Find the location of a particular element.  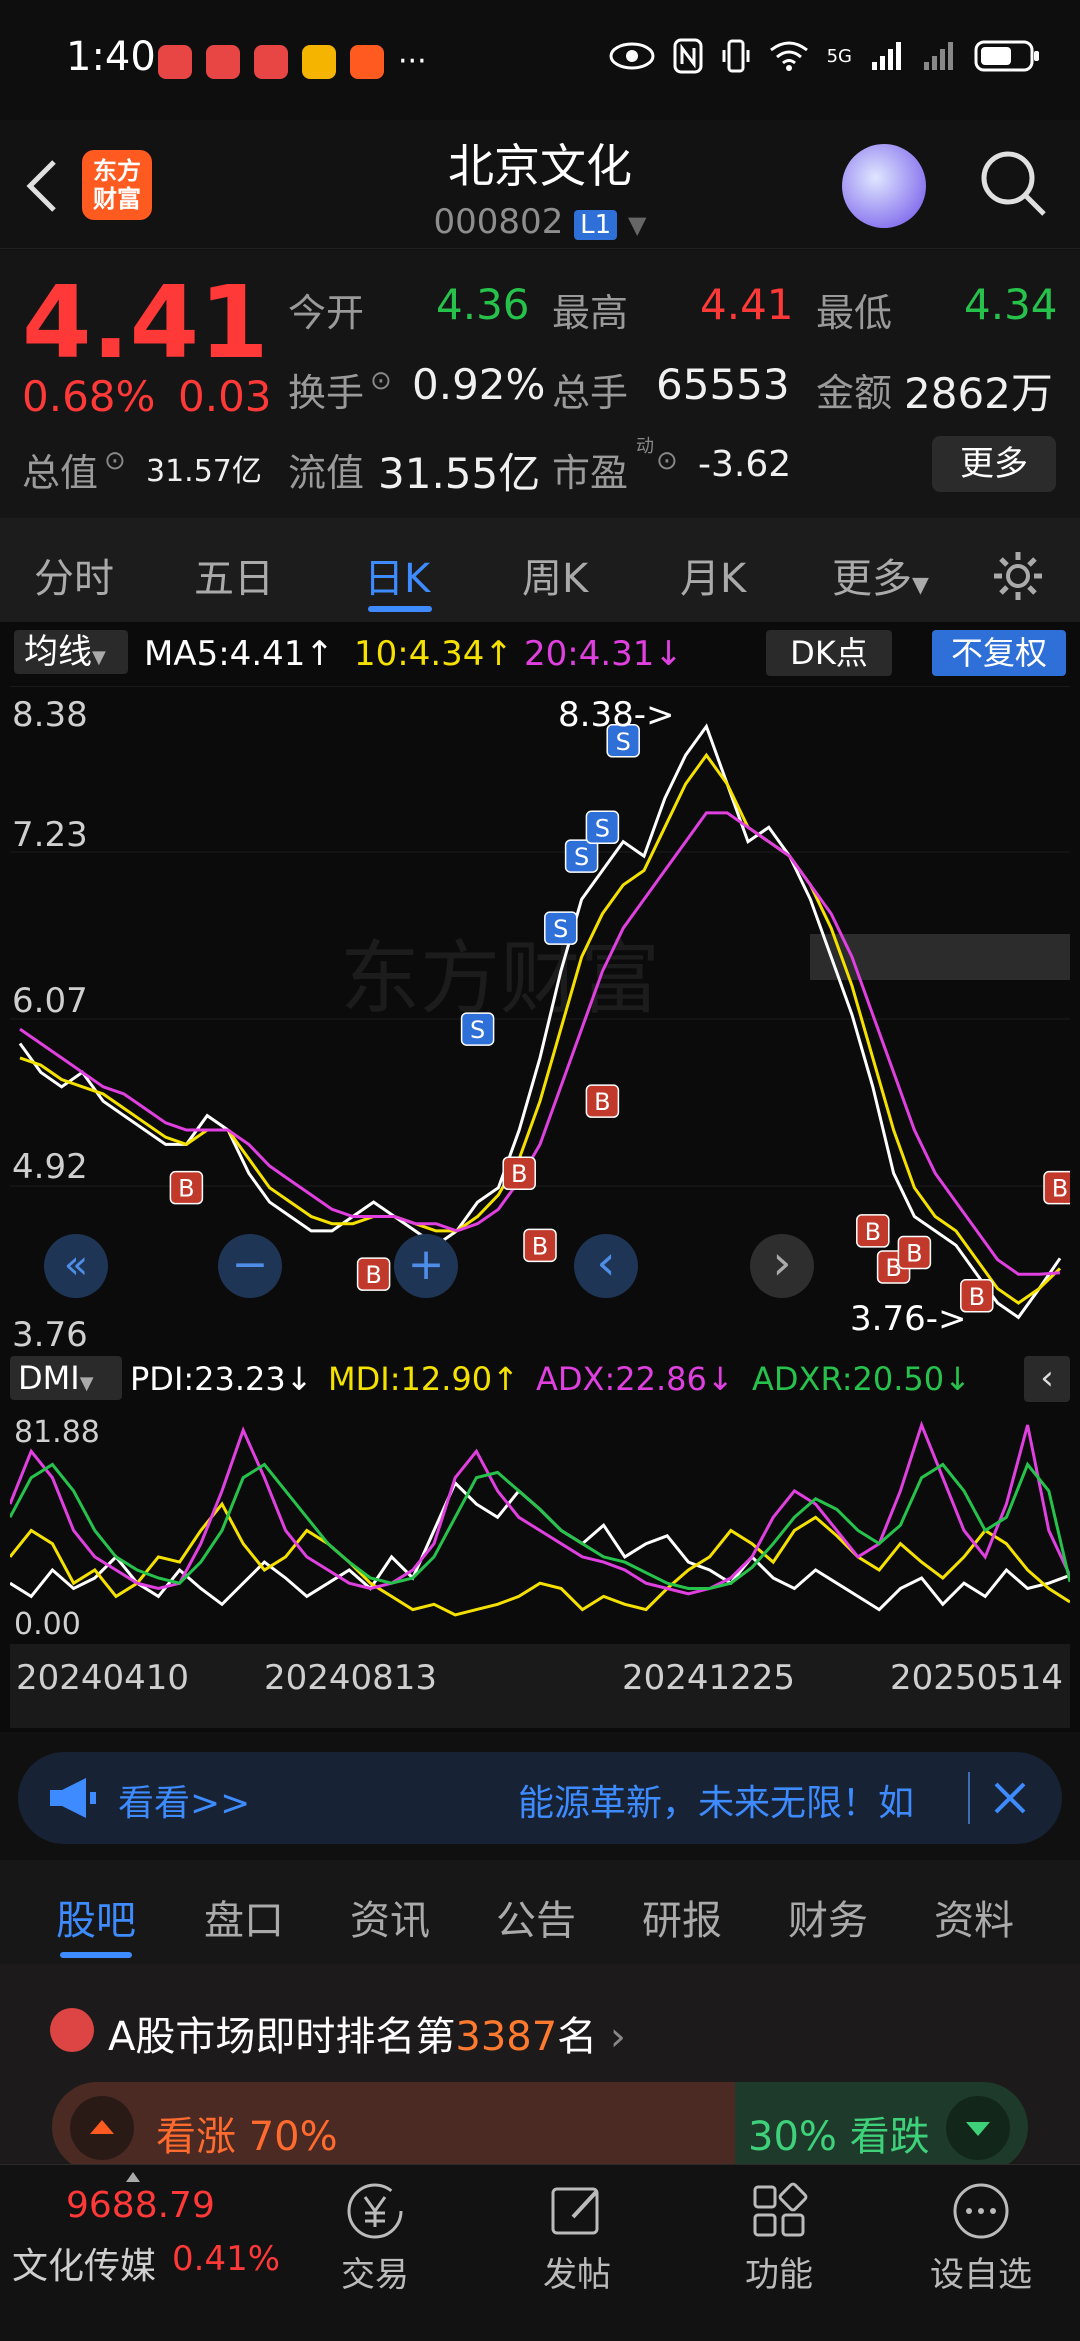

more-button: 更多 is located at coordinates (994, 464).